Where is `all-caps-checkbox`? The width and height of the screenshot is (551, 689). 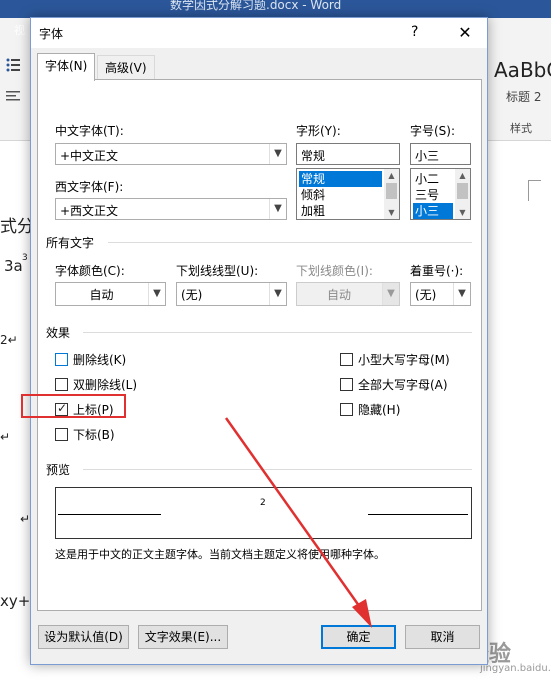
all-caps-checkbox is located at coordinates (346, 384).